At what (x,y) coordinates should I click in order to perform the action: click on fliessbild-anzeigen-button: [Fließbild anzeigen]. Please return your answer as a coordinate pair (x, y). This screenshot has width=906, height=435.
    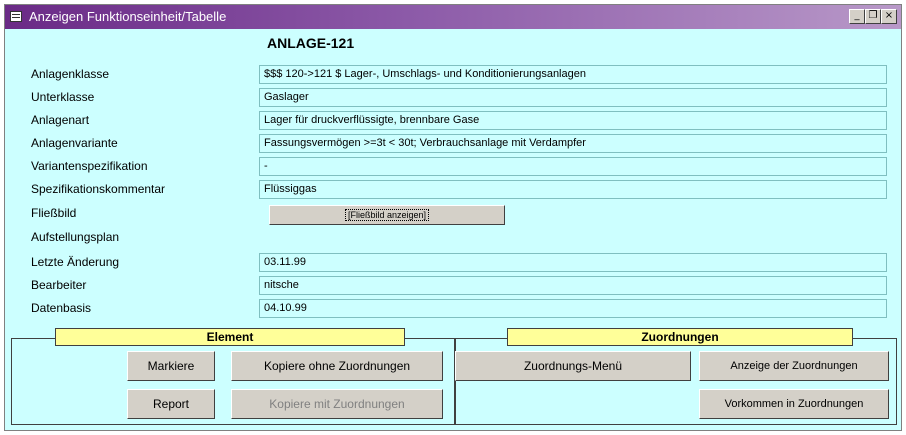
    Looking at the image, I should click on (387, 215).